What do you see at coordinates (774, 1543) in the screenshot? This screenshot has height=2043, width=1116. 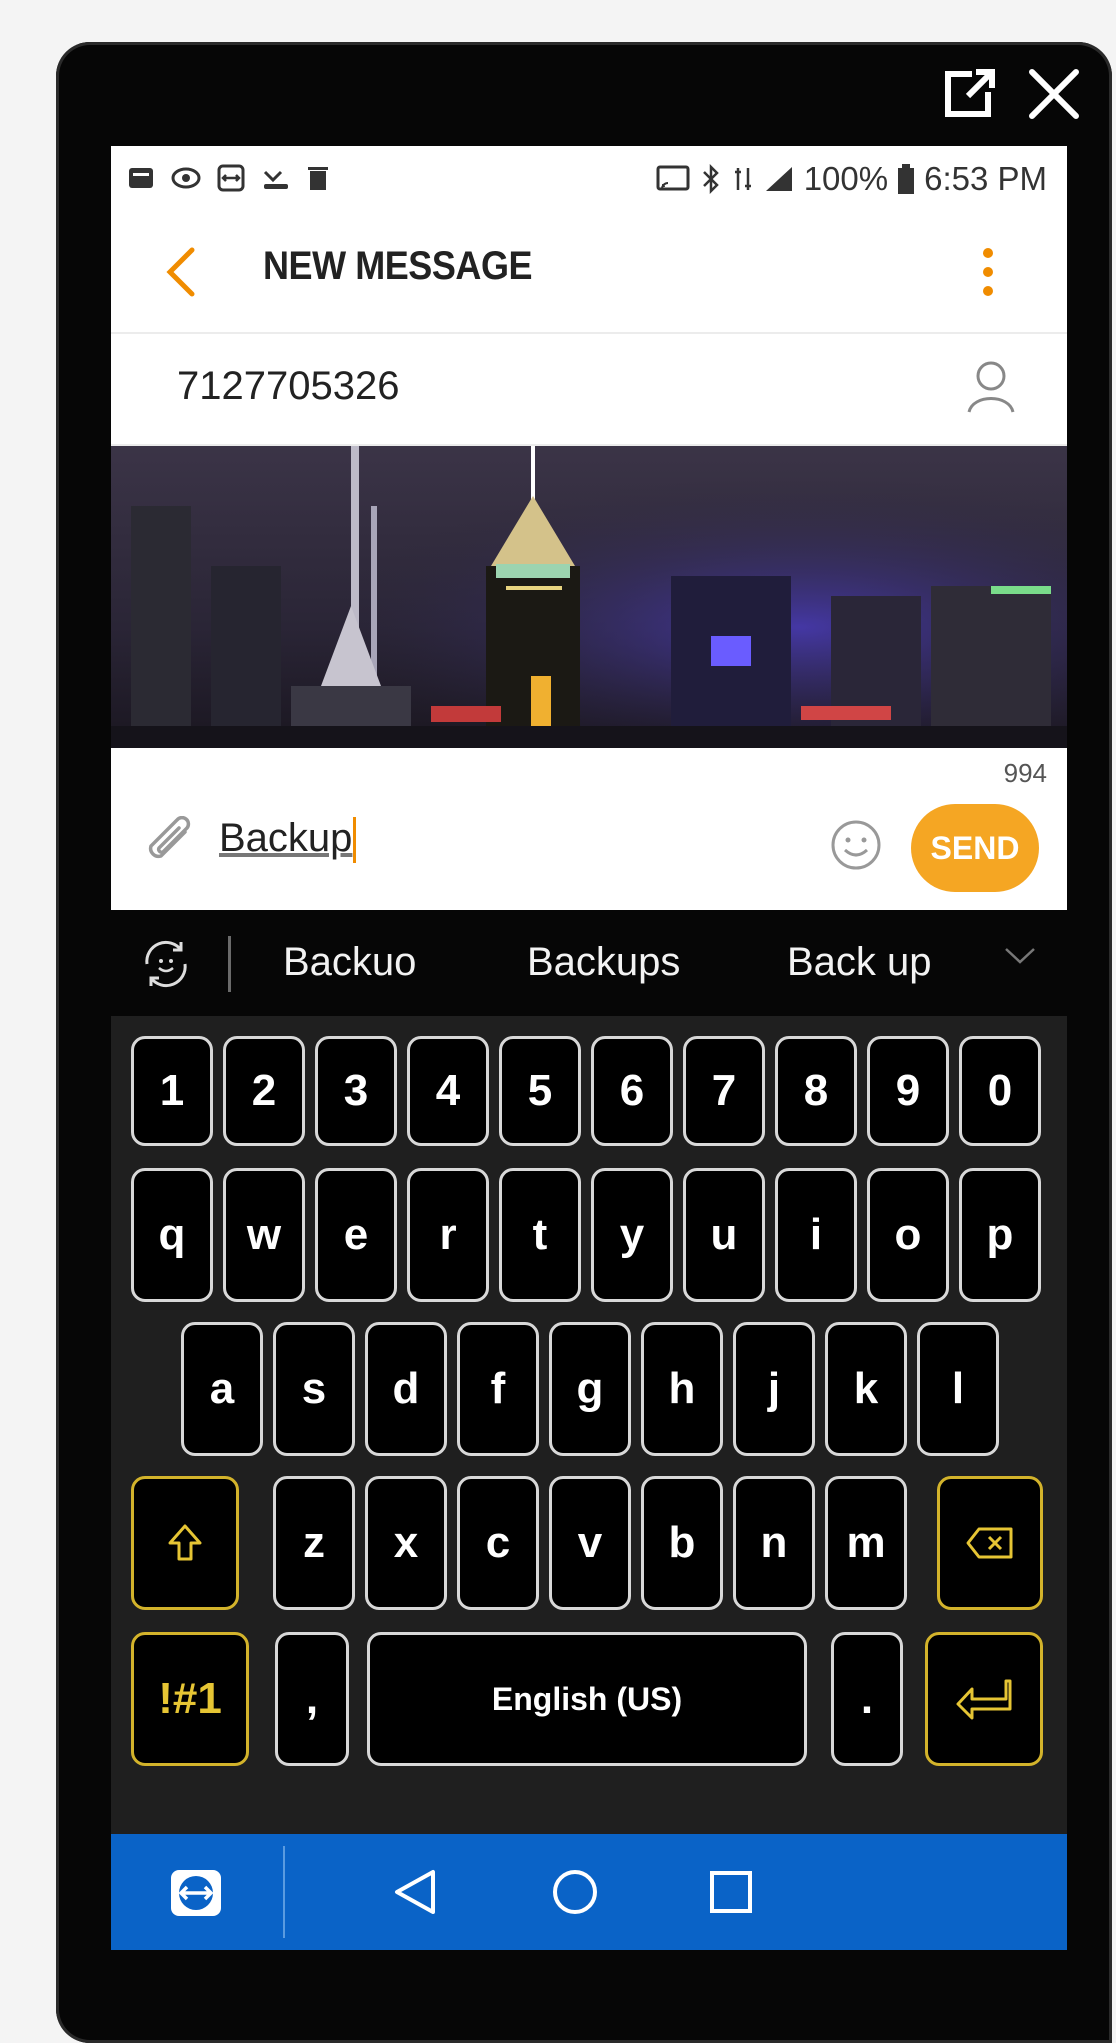 I see `key-n: n` at bounding box center [774, 1543].